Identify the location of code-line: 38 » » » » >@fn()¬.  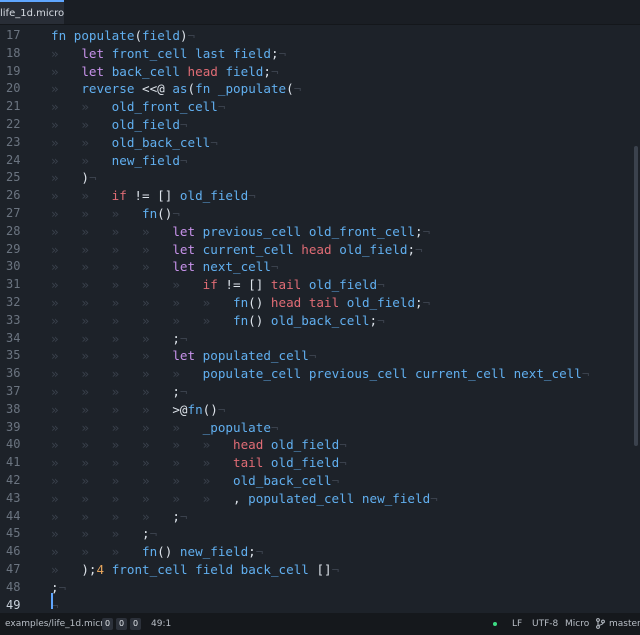
(316, 410).